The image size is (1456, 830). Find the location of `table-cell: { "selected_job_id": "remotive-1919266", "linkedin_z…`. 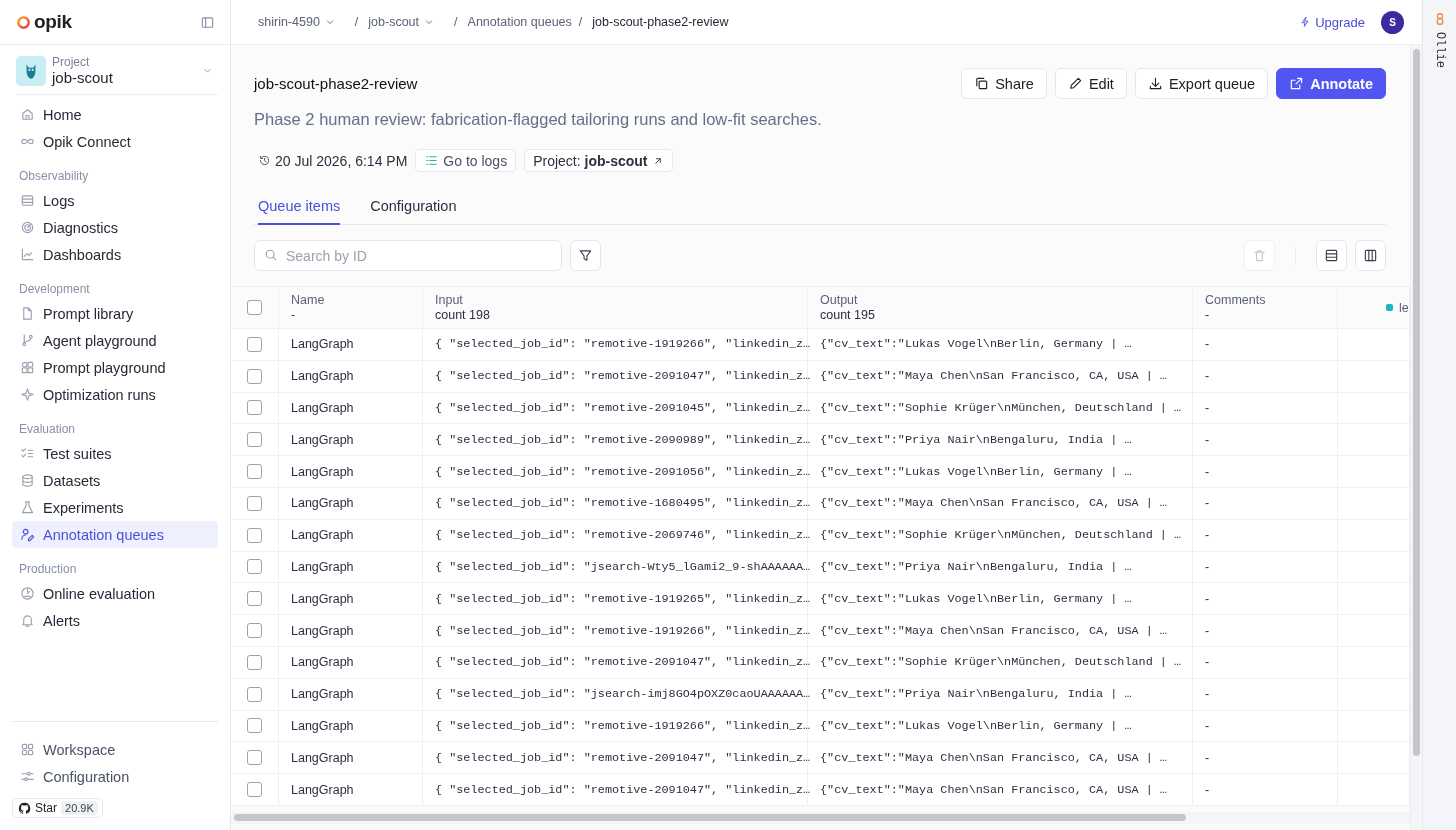

table-cell: { "selected_job_id": "remotive-1919266", "linkedin_z… is located at coordinates (623, 725).